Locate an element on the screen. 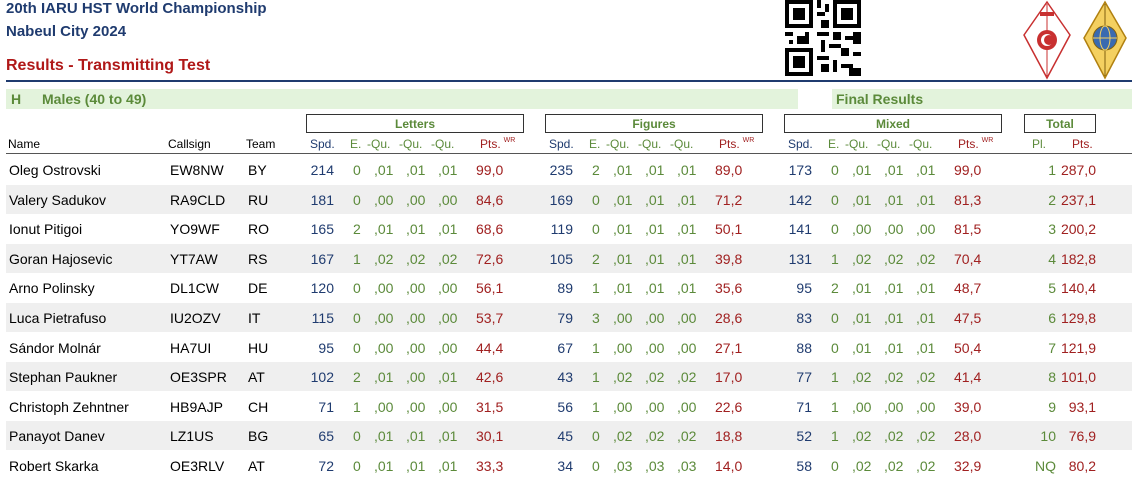  competitor-name: Oleg Ostrovski is located at coordinates (55, 170).